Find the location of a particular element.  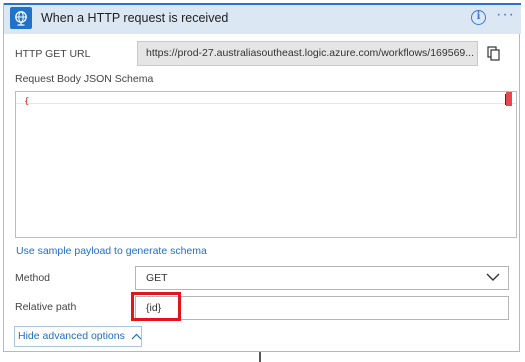

http-request-icon is located at coordinates (21, 18).